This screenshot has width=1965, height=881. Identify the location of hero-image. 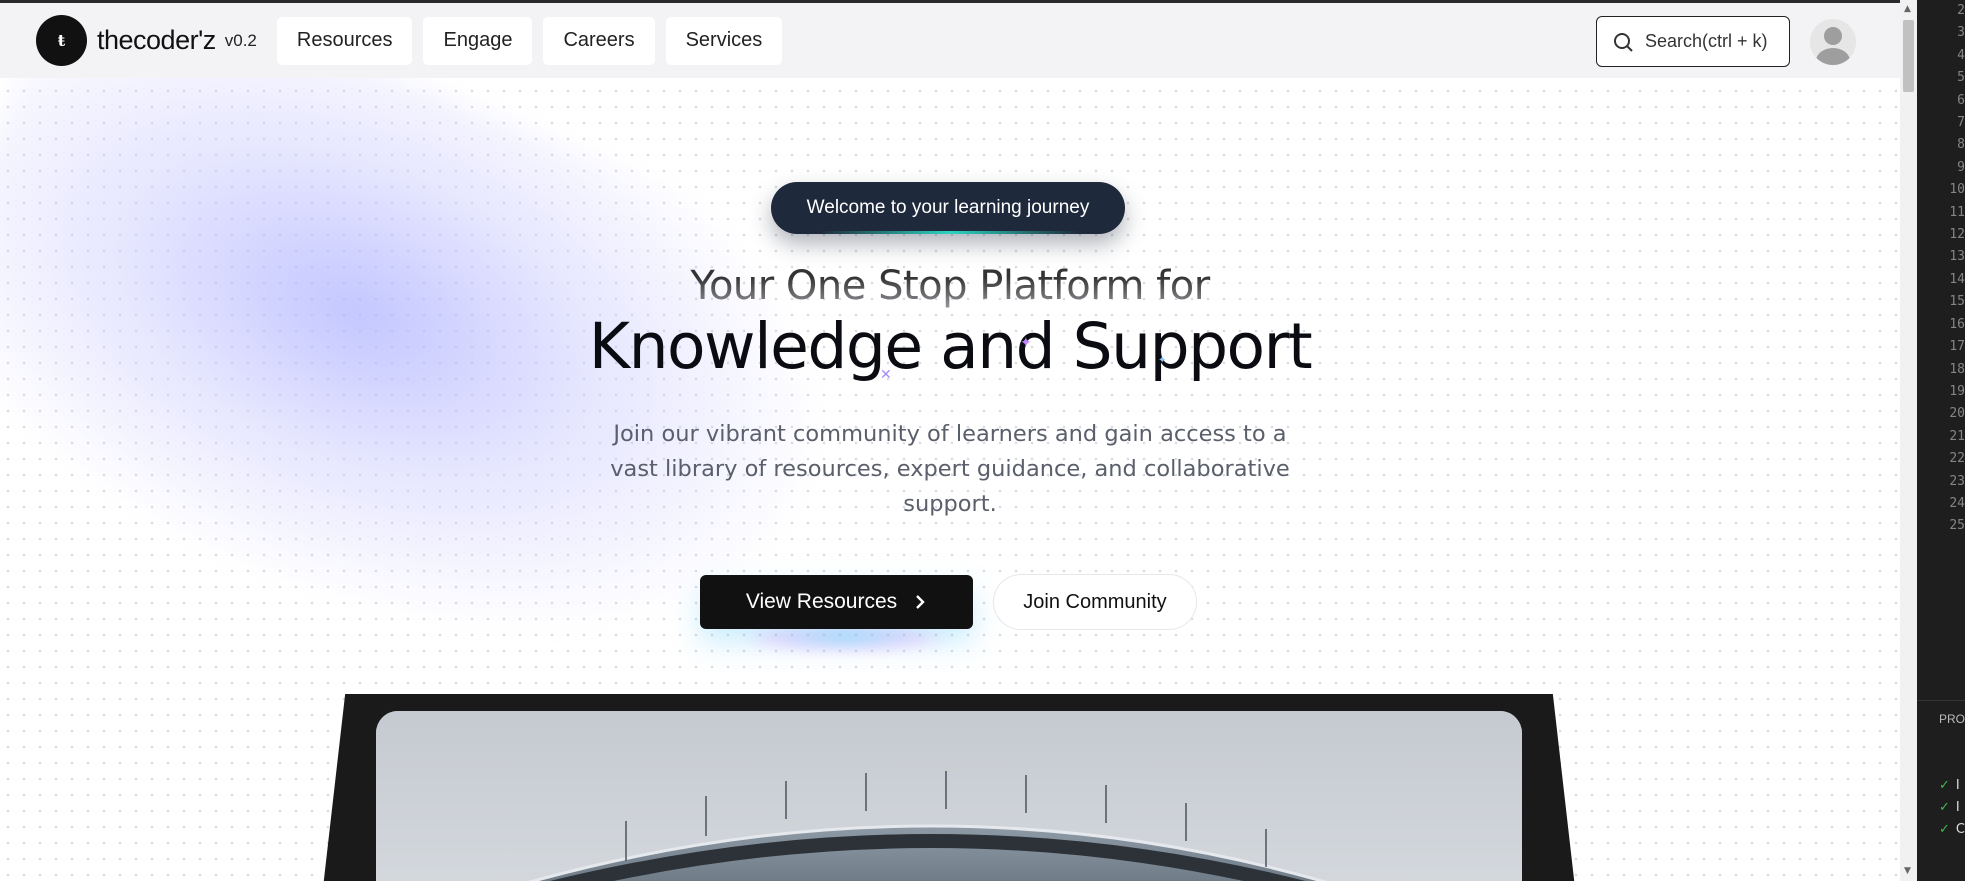
(949, 796).